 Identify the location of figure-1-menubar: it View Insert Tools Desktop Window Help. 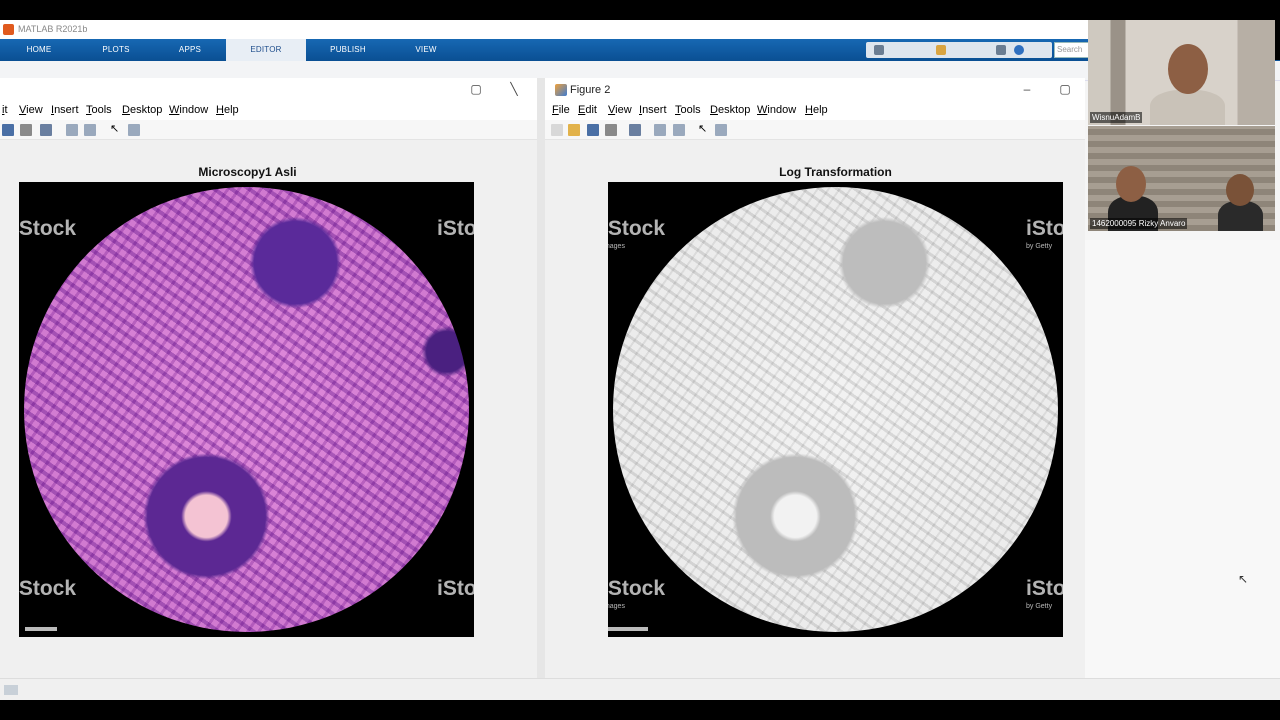
(268, 111).